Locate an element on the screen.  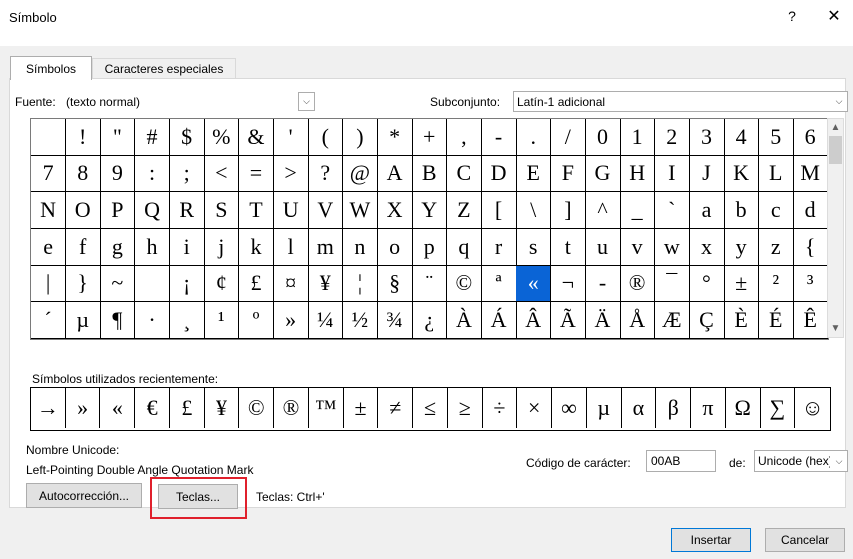
symbol-cell: * is located at coordinates (395, 137).